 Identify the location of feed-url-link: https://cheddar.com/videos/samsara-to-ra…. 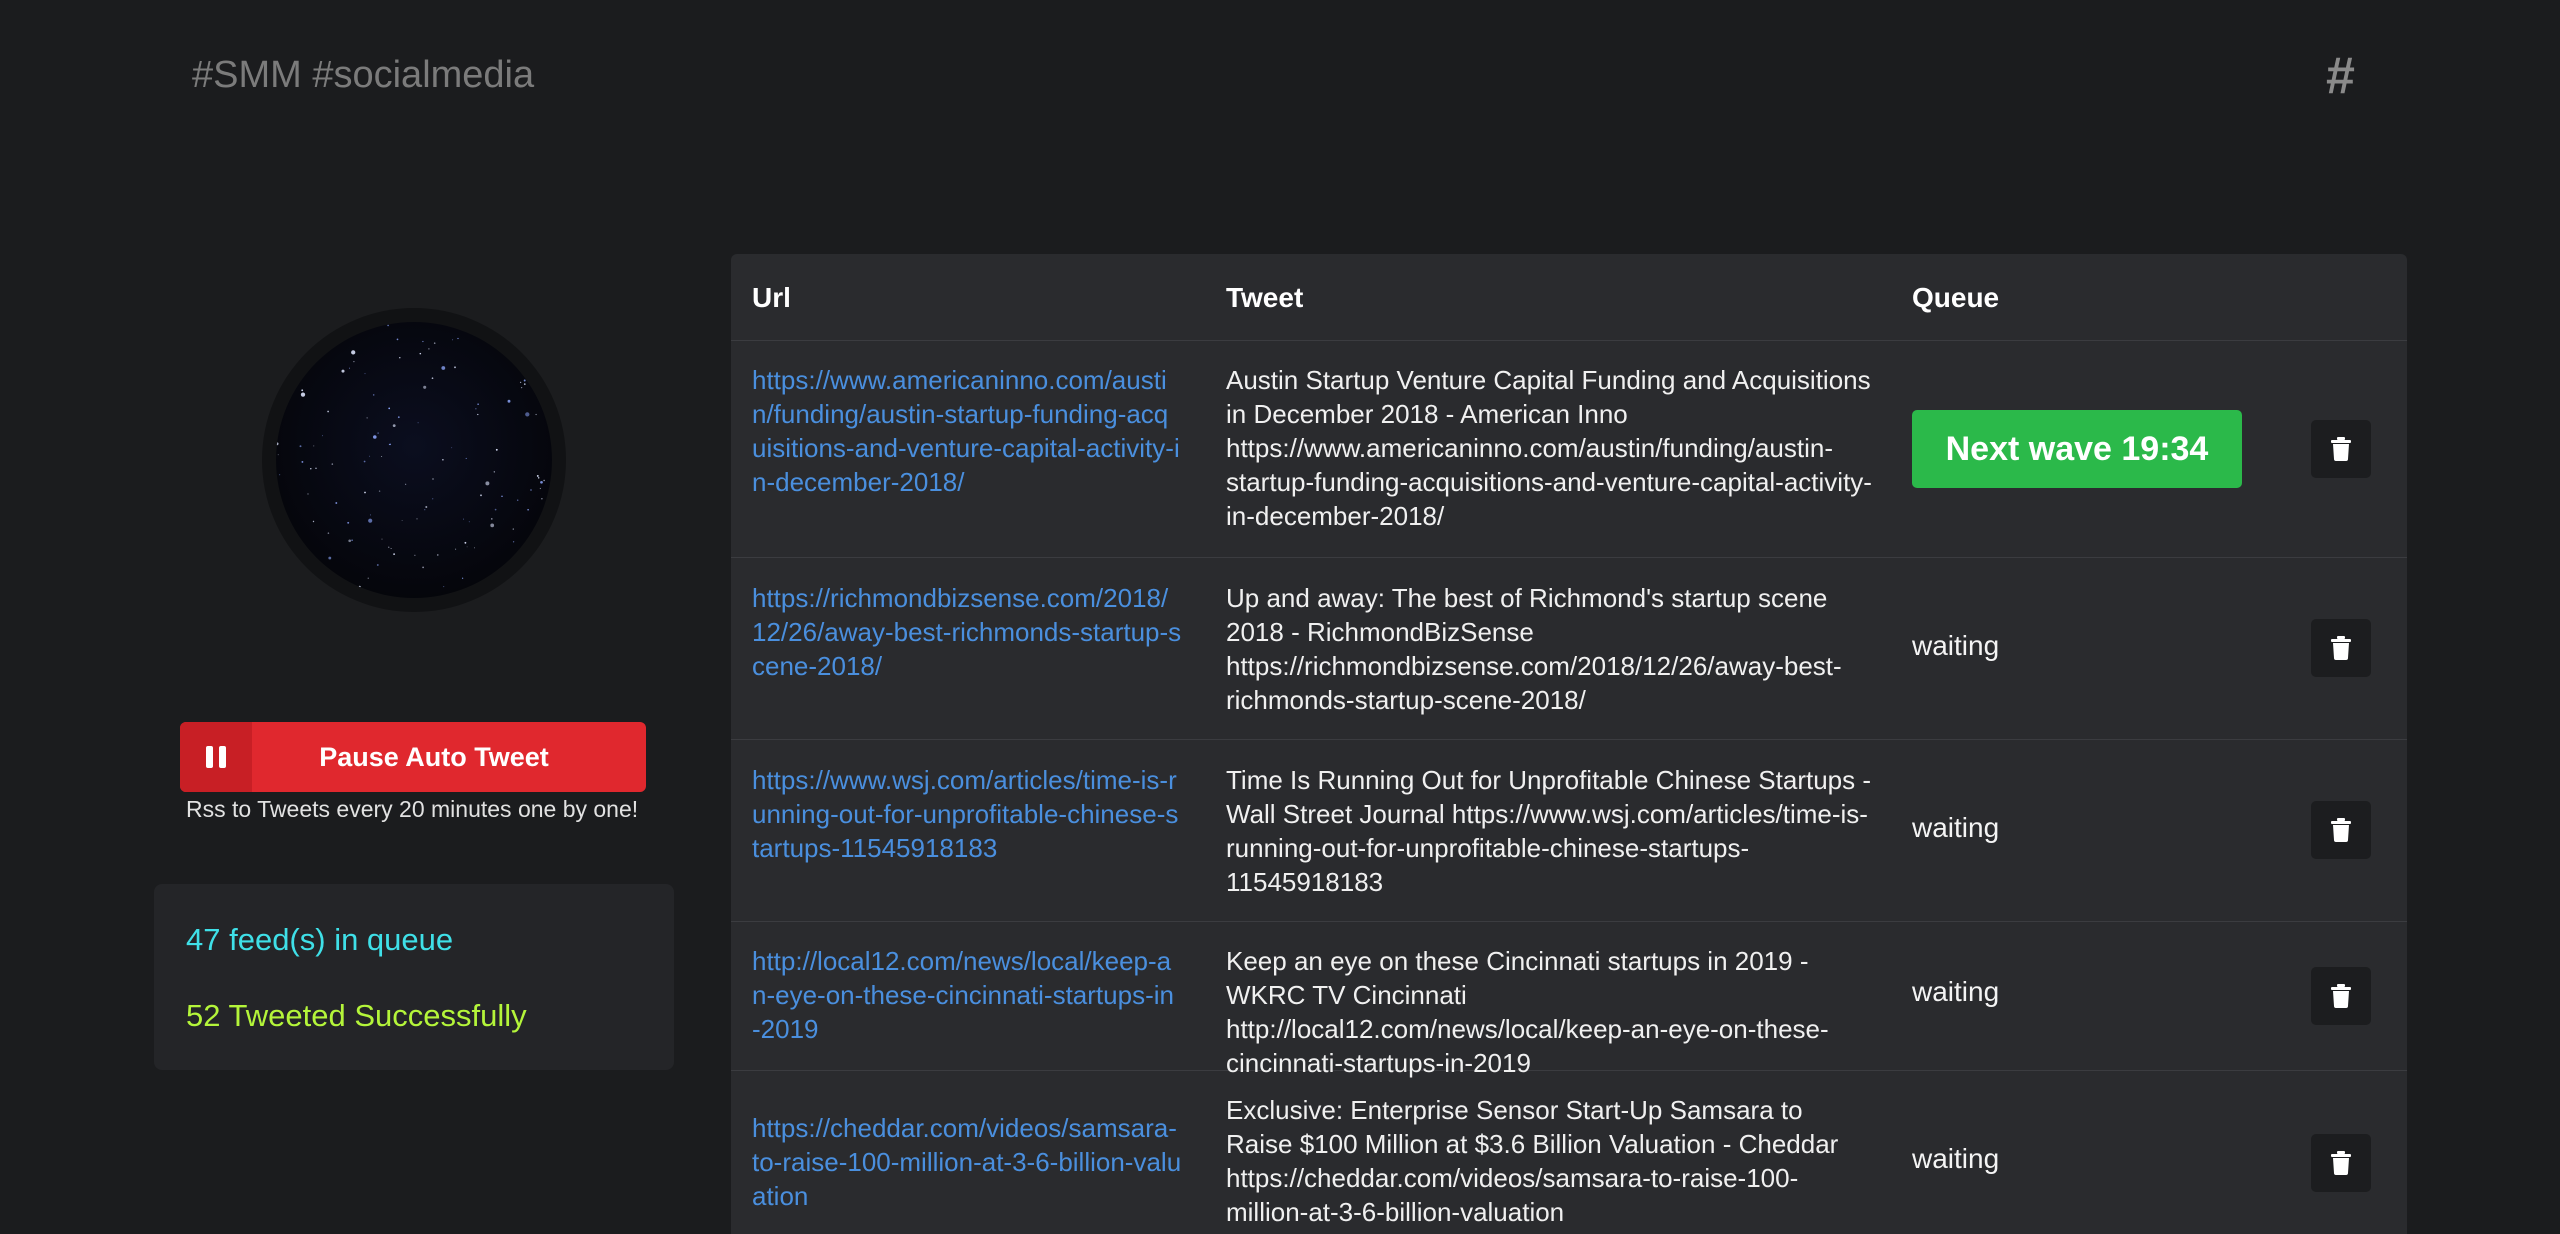
(967, 1162).